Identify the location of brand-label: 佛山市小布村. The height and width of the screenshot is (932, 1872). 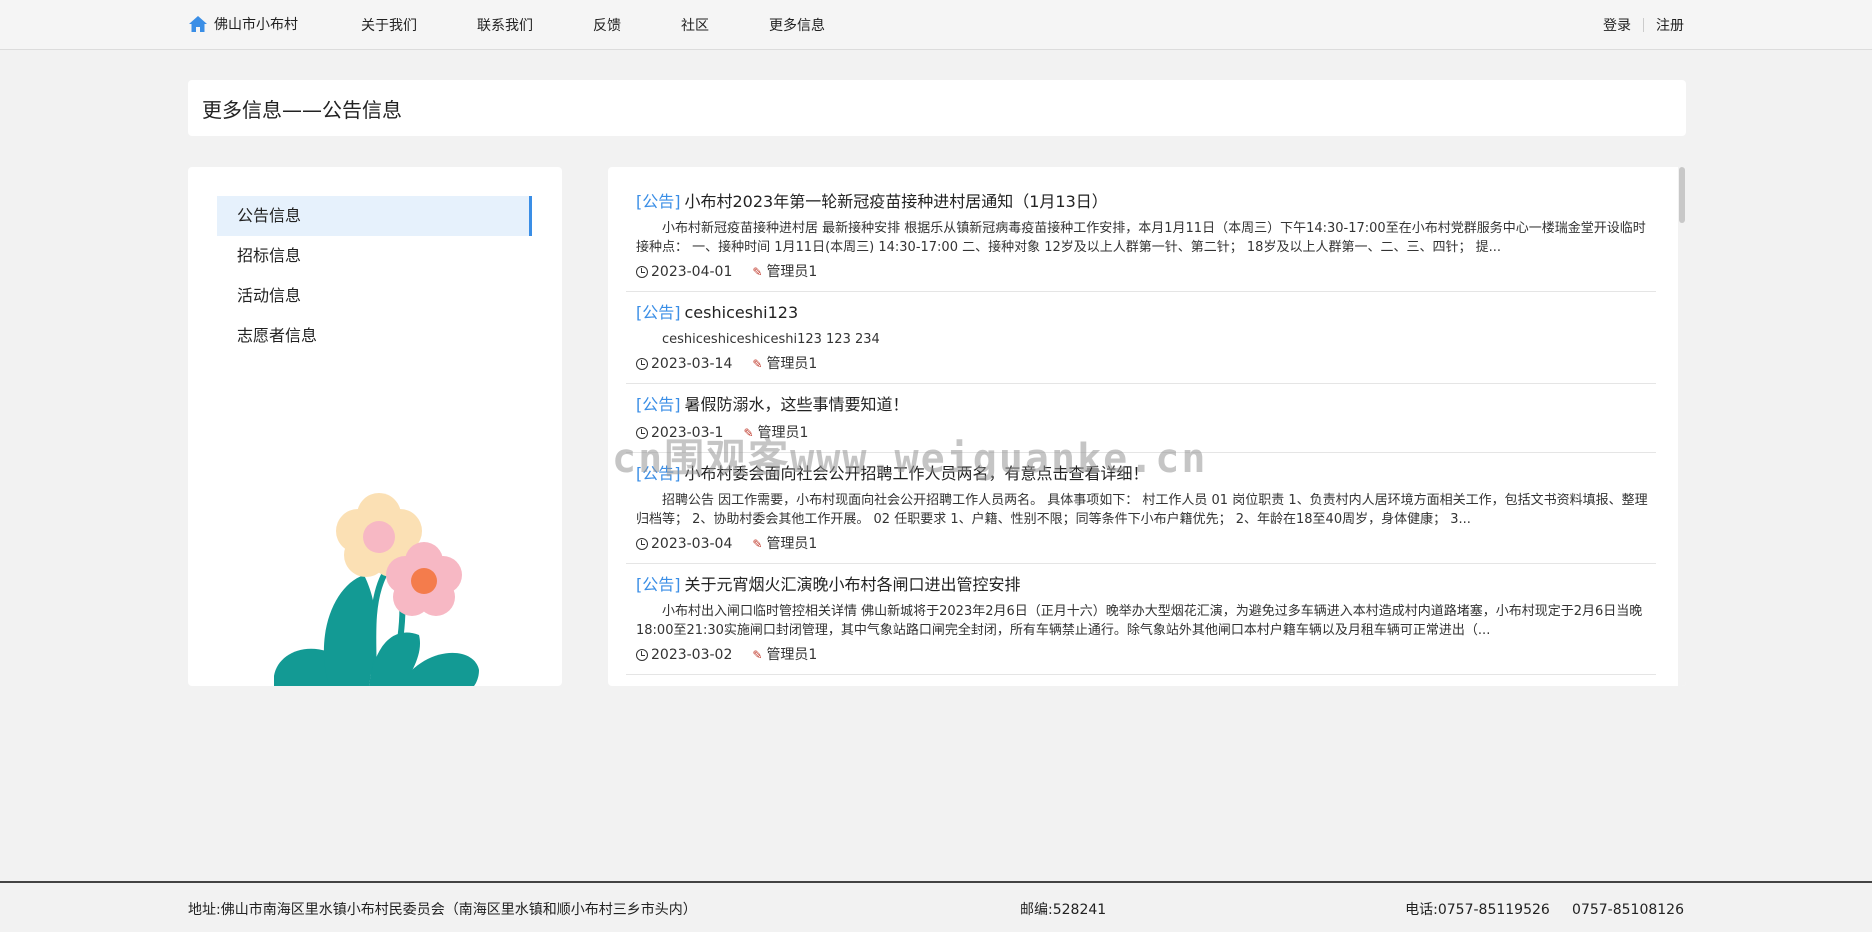
(256, 25).